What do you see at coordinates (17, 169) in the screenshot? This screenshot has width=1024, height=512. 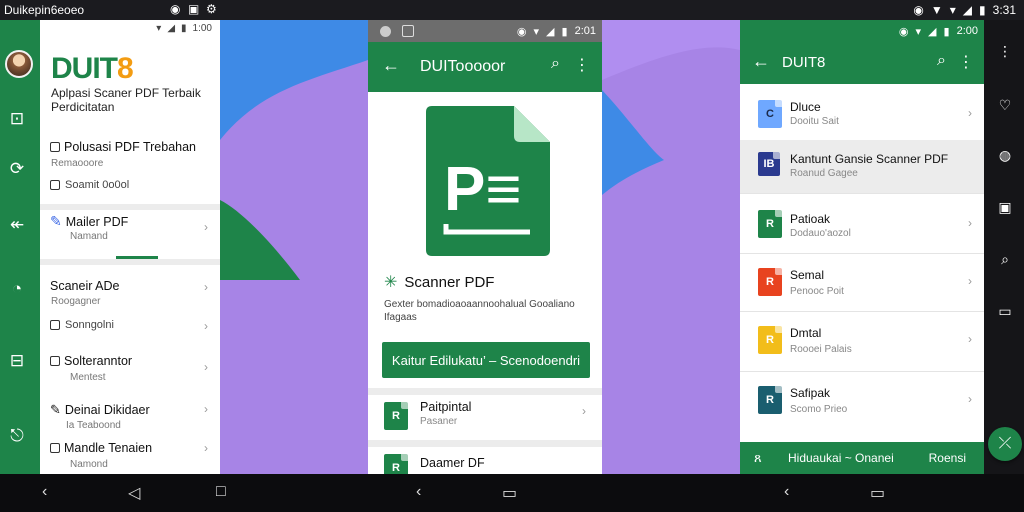 I see `refresh-icon: ⟳` at bounding box center [17, 169].